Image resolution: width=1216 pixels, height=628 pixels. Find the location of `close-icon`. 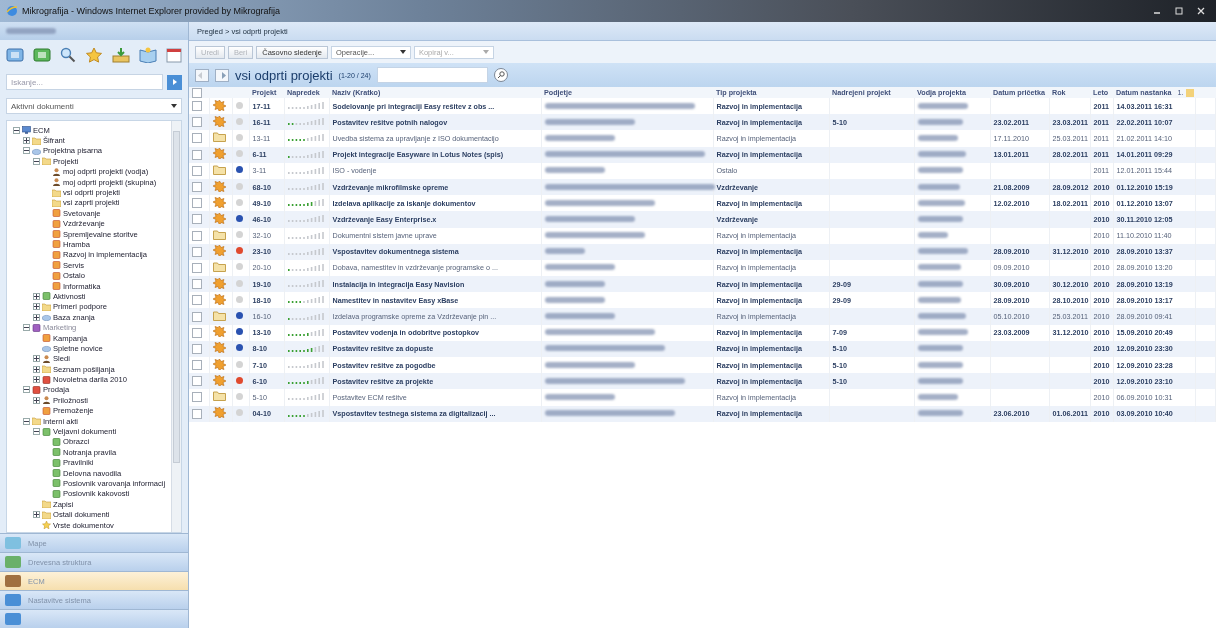

close-icon is located at coordinates (1201, 11).